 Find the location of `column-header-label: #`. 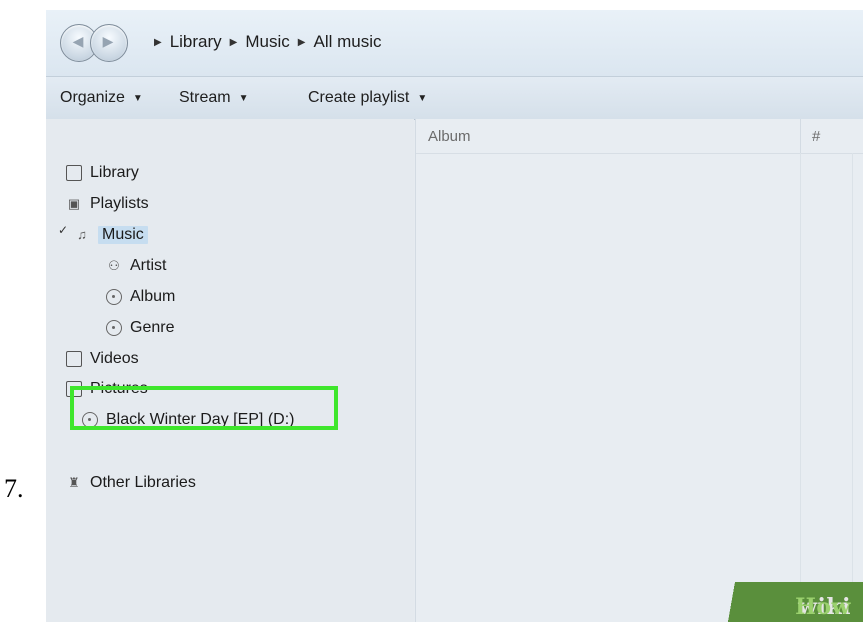

column-header-label: # is located at coordinates (816, 136).